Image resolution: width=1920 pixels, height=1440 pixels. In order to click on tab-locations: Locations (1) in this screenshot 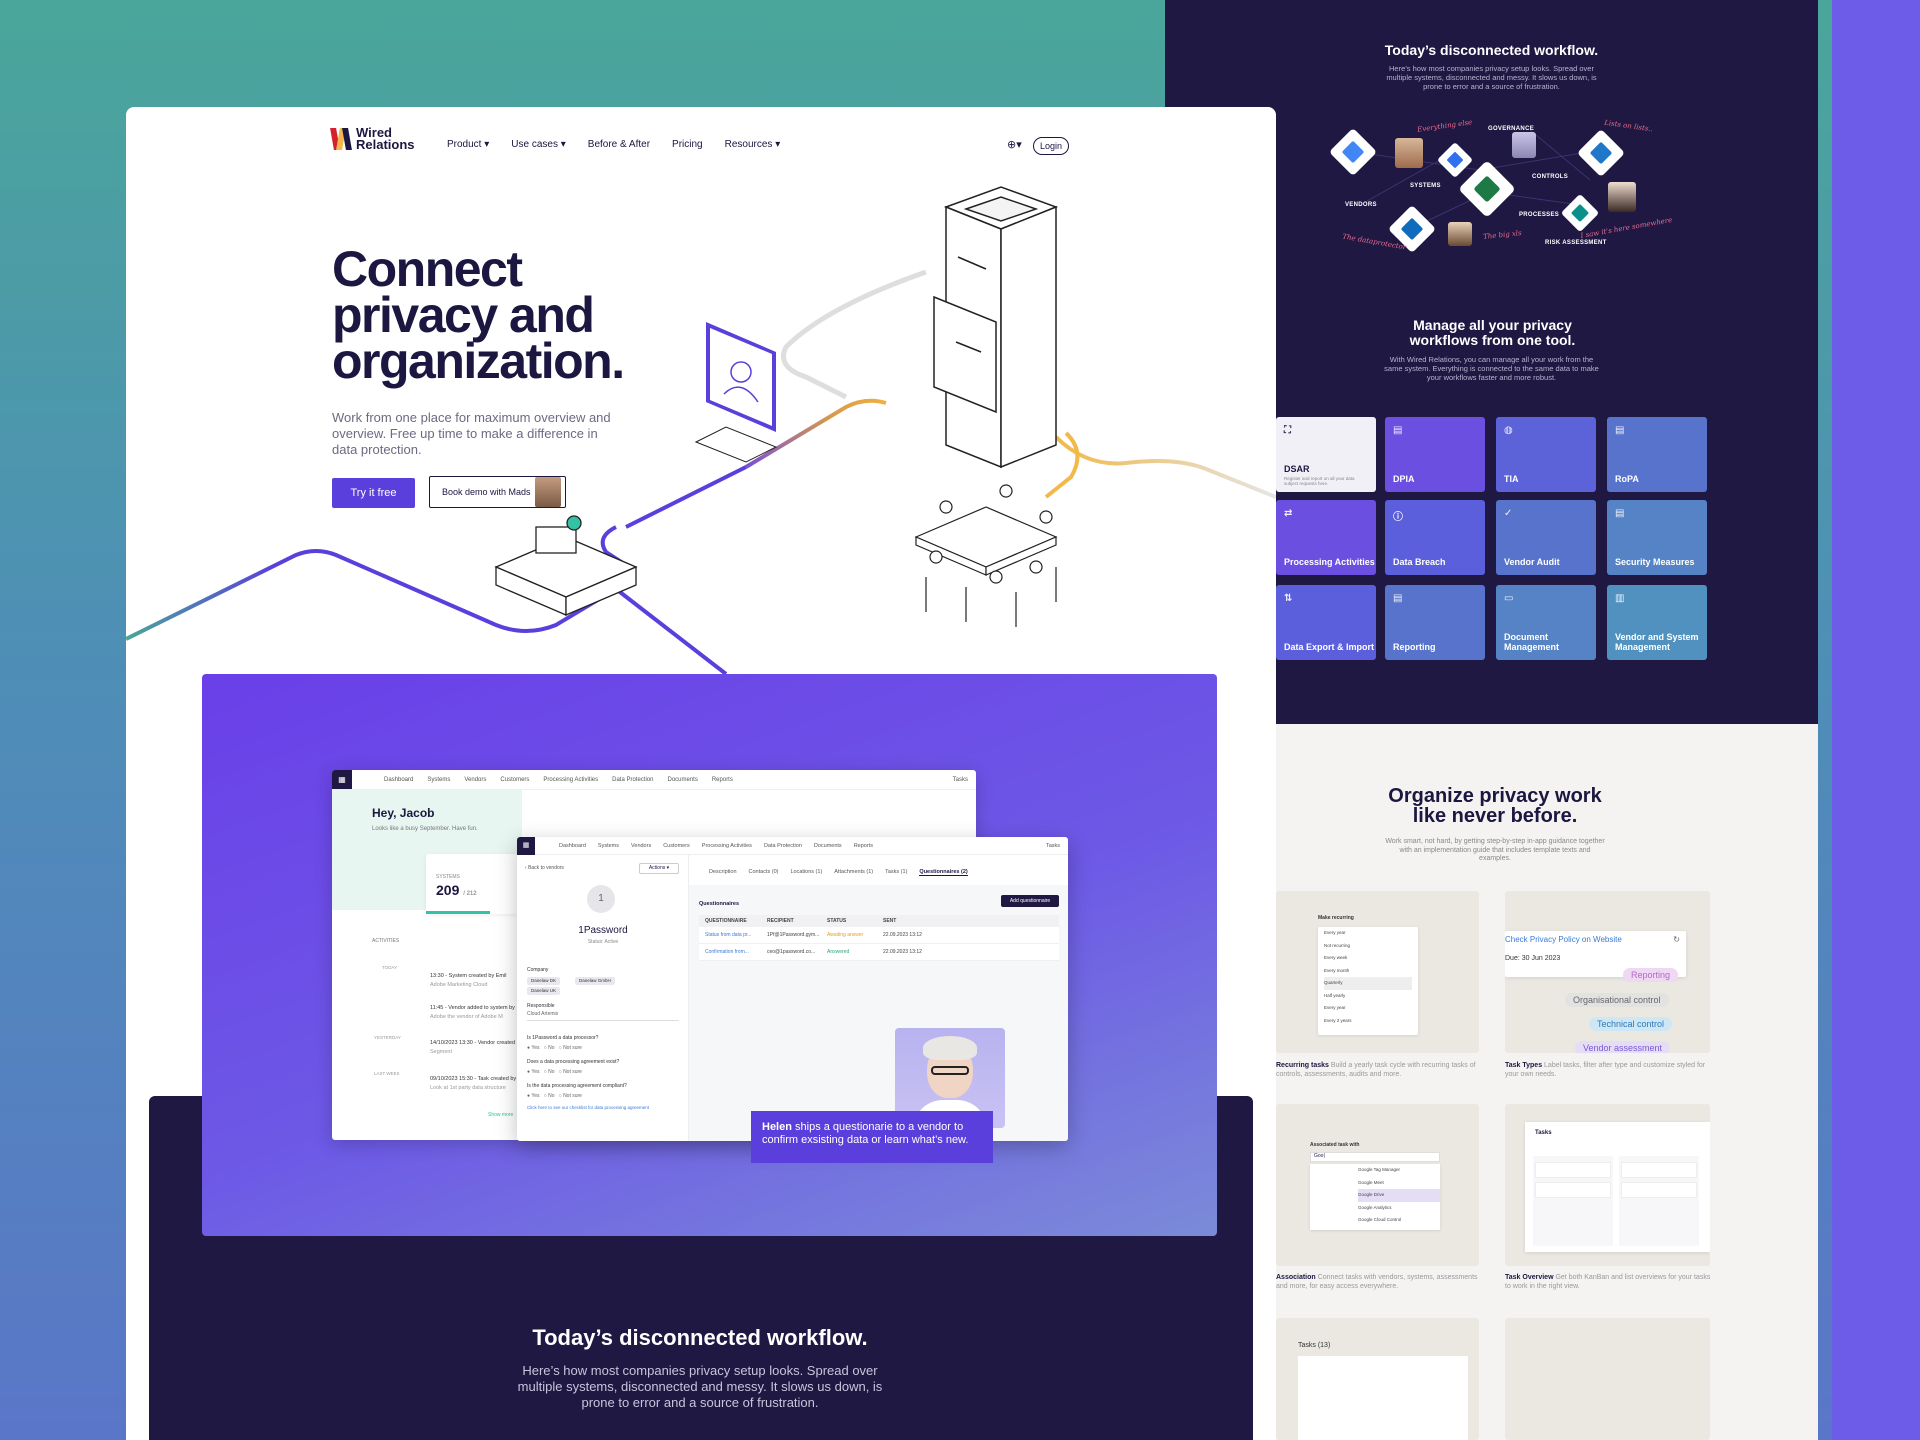, I will do `click(806, 872)`.